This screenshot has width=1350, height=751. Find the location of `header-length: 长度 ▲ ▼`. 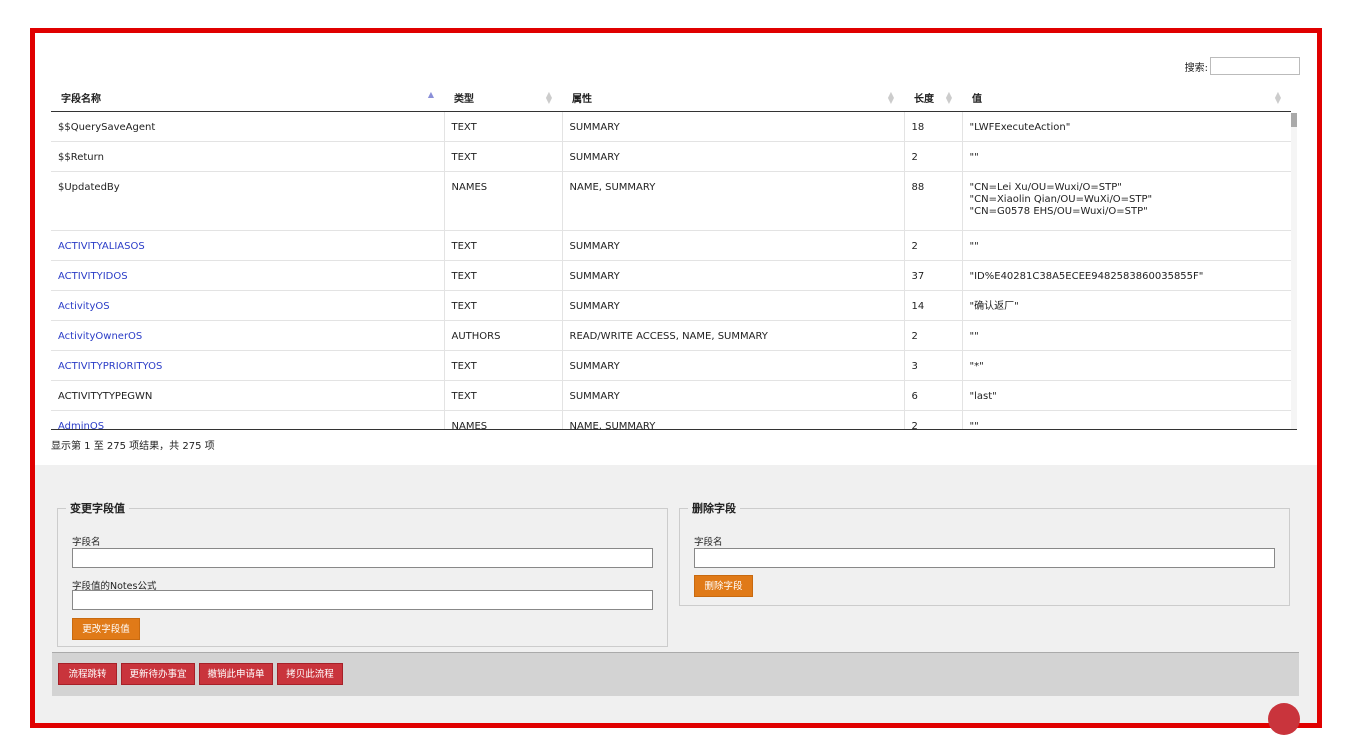

header-length: 长度 ▲ ▼ is located at coordinates (933, 97).